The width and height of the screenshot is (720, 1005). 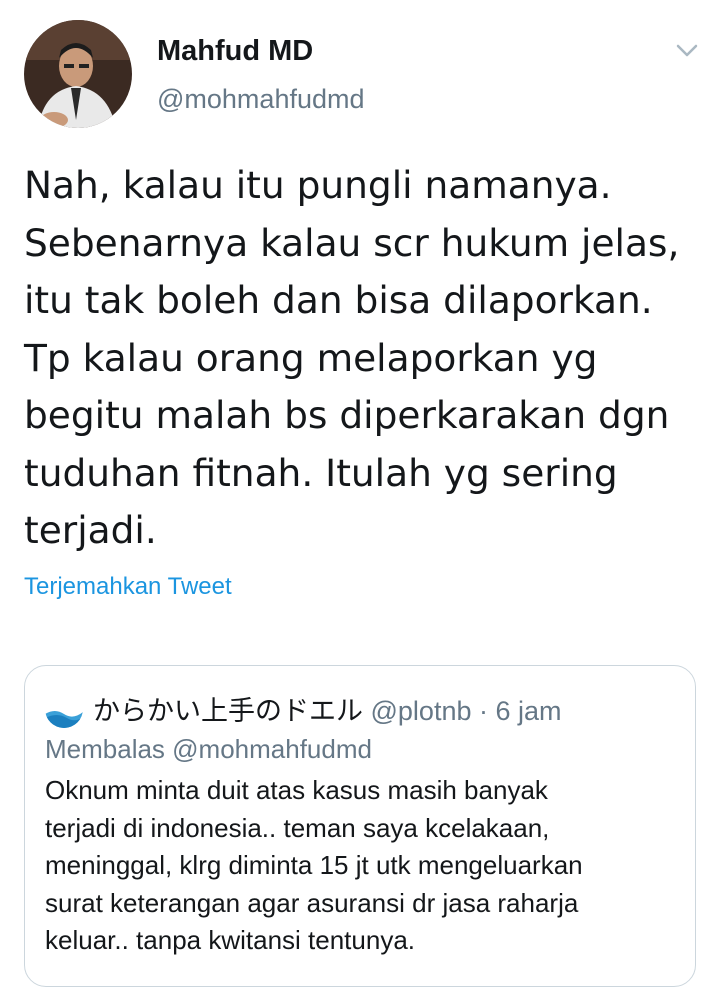 I want to click on author-handle: @mohmahfudmd, so click(x=261, y=99).